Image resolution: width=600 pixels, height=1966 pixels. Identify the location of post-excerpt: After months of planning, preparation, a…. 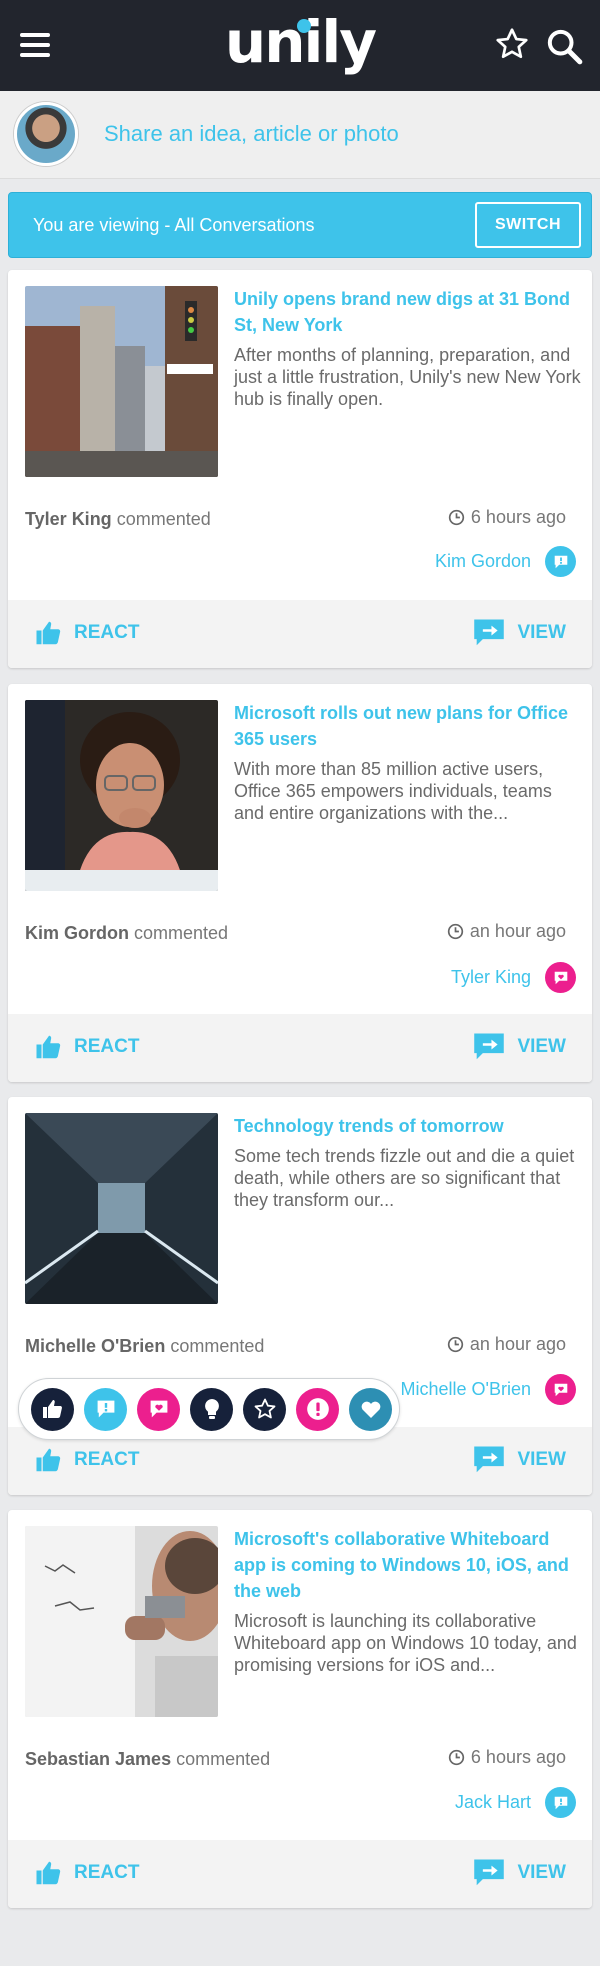
(407, 377).